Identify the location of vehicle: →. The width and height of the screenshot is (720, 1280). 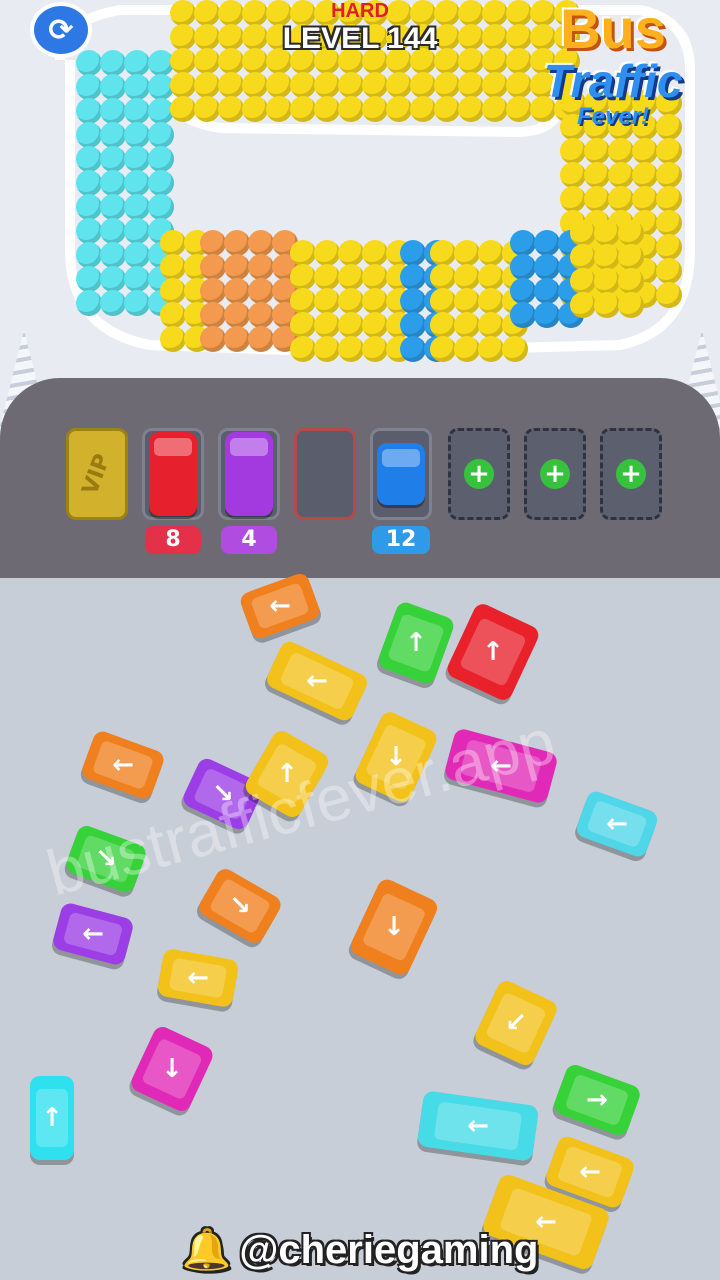
(597, 1100).